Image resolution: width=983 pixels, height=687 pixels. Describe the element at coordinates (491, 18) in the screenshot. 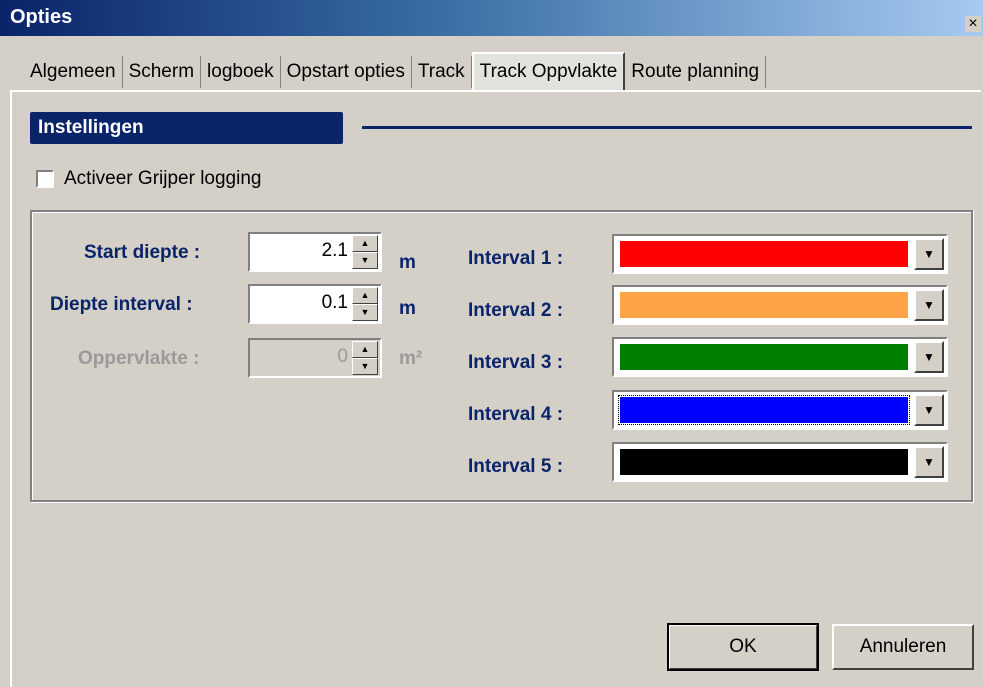

I see `title-bar: Opties ×` at that location.